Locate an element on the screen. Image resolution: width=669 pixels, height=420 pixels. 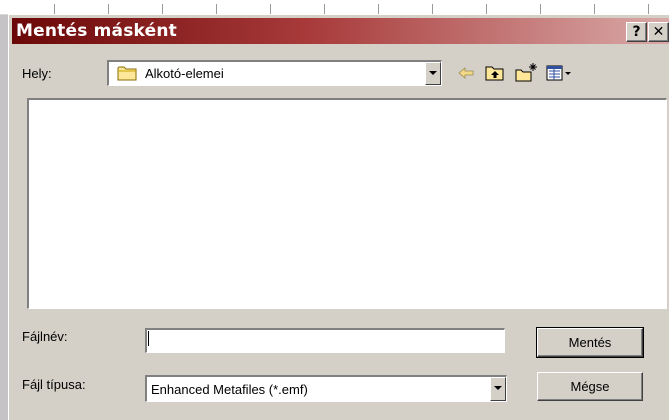
file-name-input is located at coordinates (325, 340).